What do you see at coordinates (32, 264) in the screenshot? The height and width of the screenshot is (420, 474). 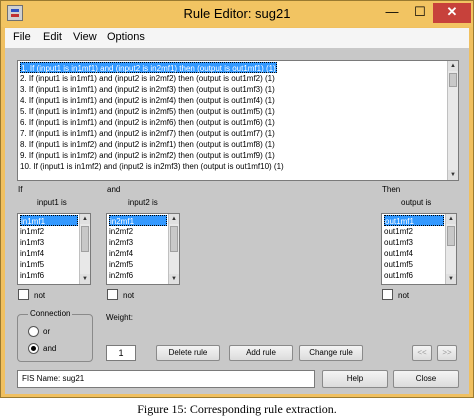 I see `input1-option: in1mf5` at bounding box center [32, 264].